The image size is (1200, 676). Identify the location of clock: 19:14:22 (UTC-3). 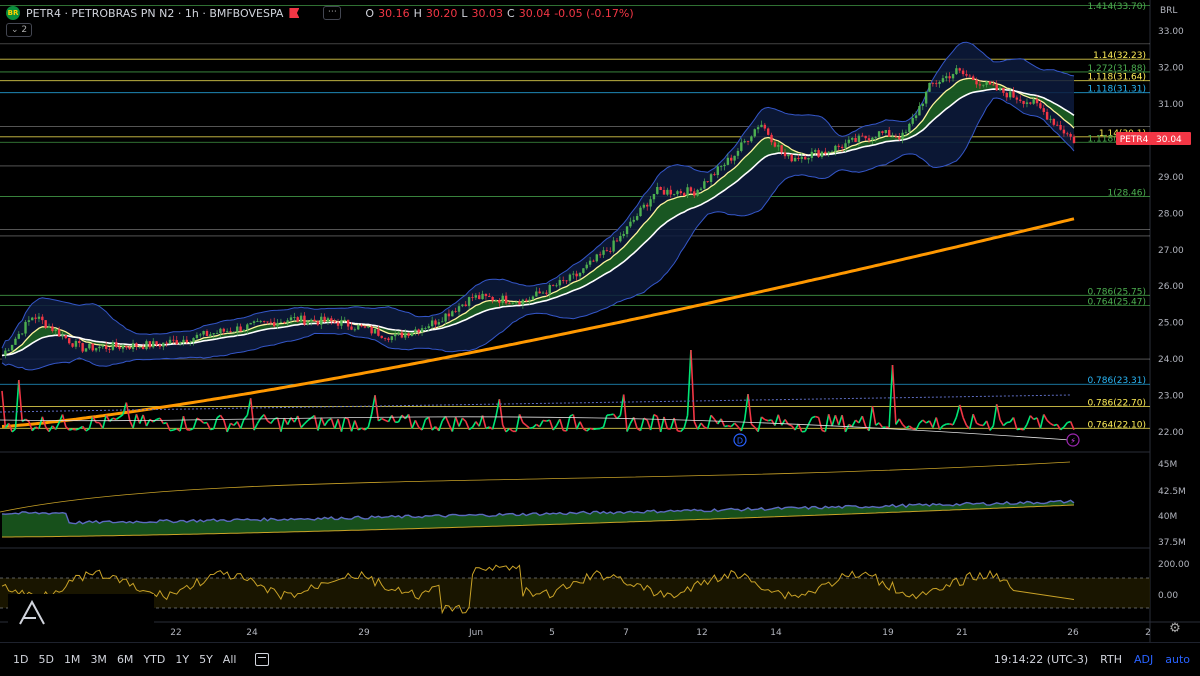
(1041, 659).